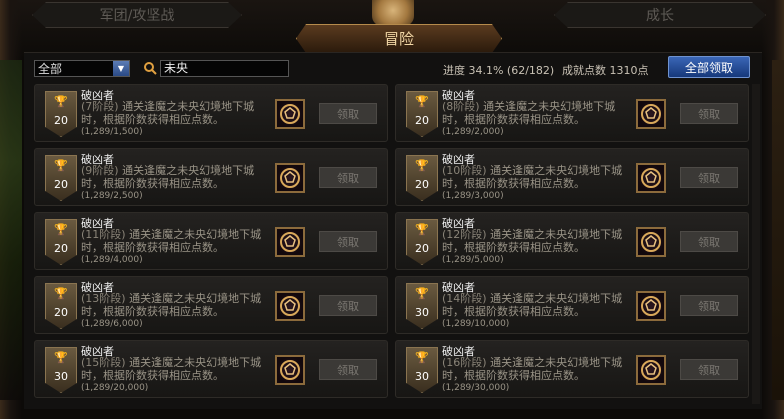 This screenshot has height=419, width=784. Describe the element at coordinates (537, 177) in the screenshot. I see `achievement-description: (10阶段) 通关逢魔之未央幻境地下城时，根据阶数获得相应点数。` at that location.